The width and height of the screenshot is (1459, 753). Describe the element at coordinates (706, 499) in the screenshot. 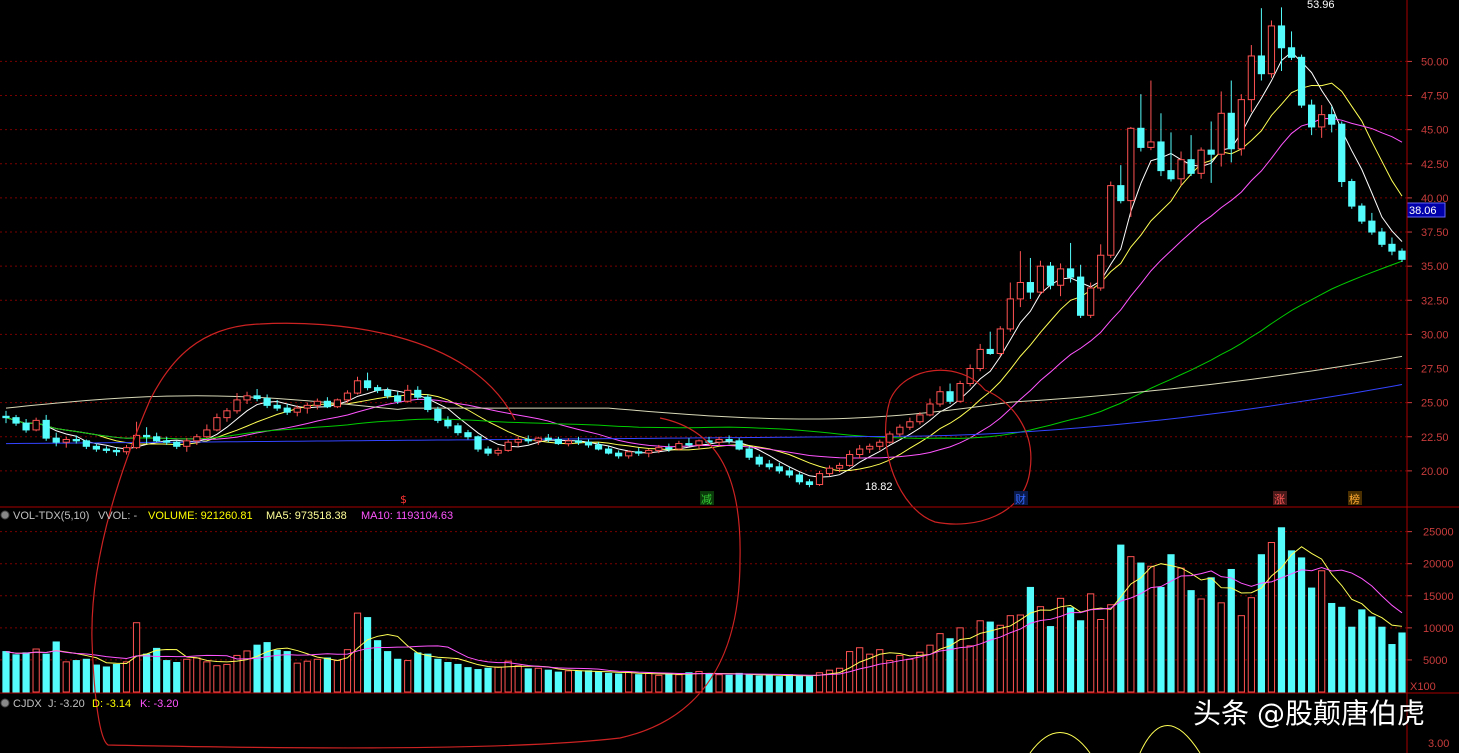

I see `event-marker-reduce: 减` at that location.